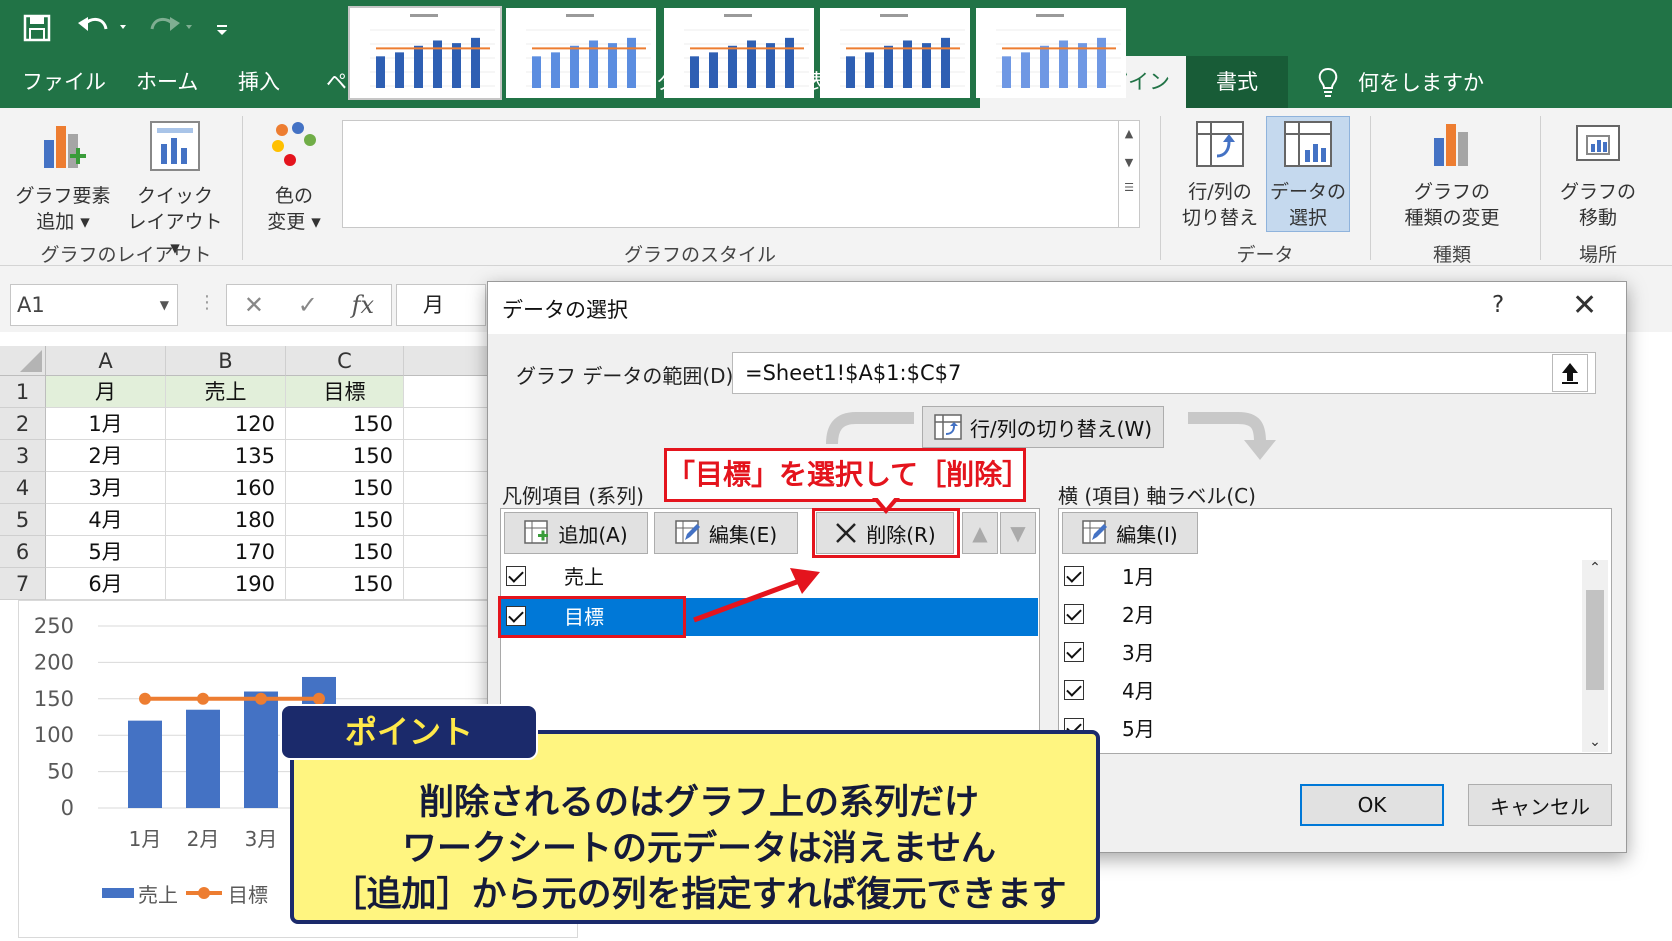  Describe the element at coordinates (222, 28) in the screenshot. I see `customize-qat-button` at that location.